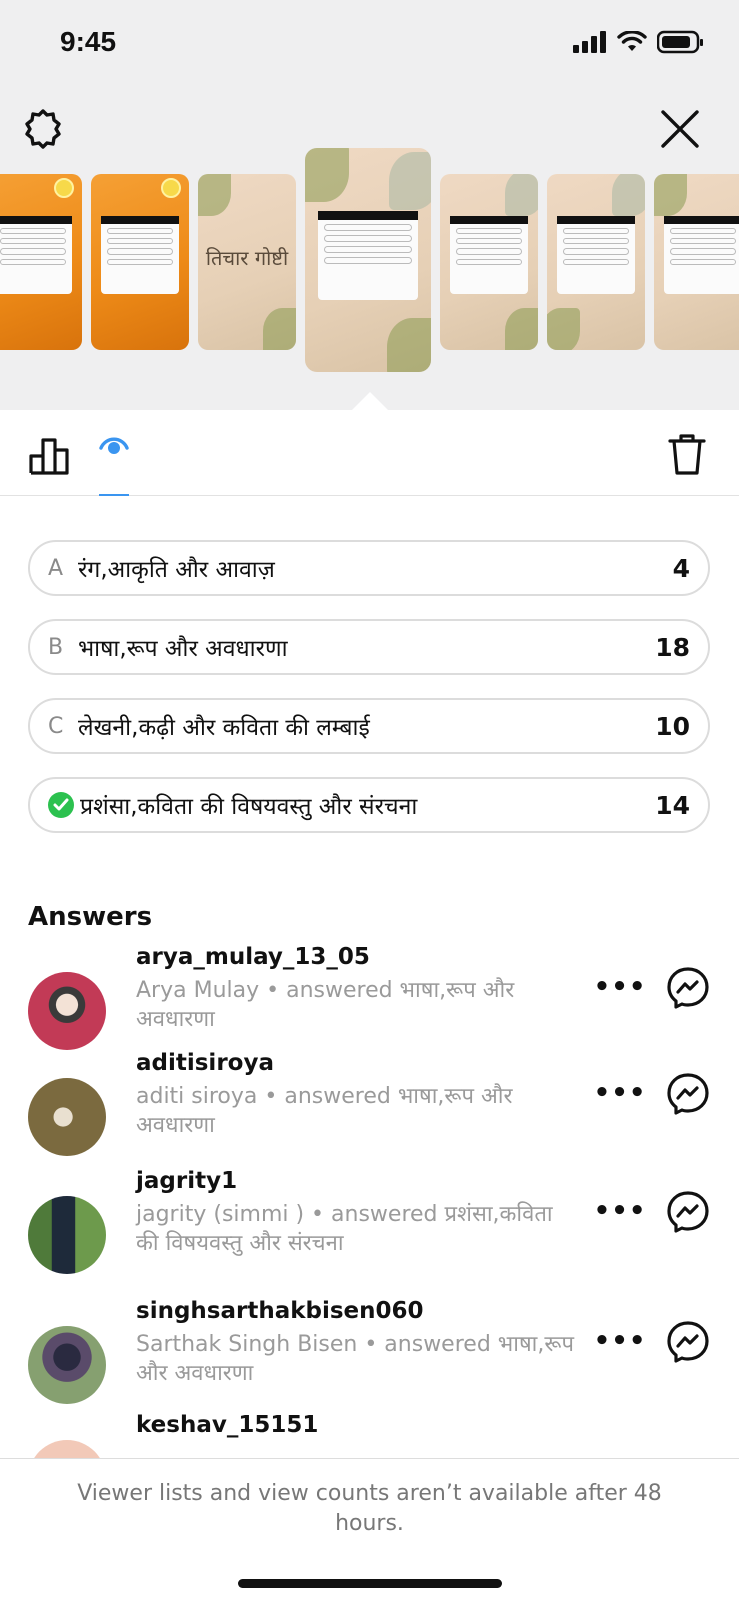  I want to click on story-title-text: तिचार गोष्टी, so click(247, 258).